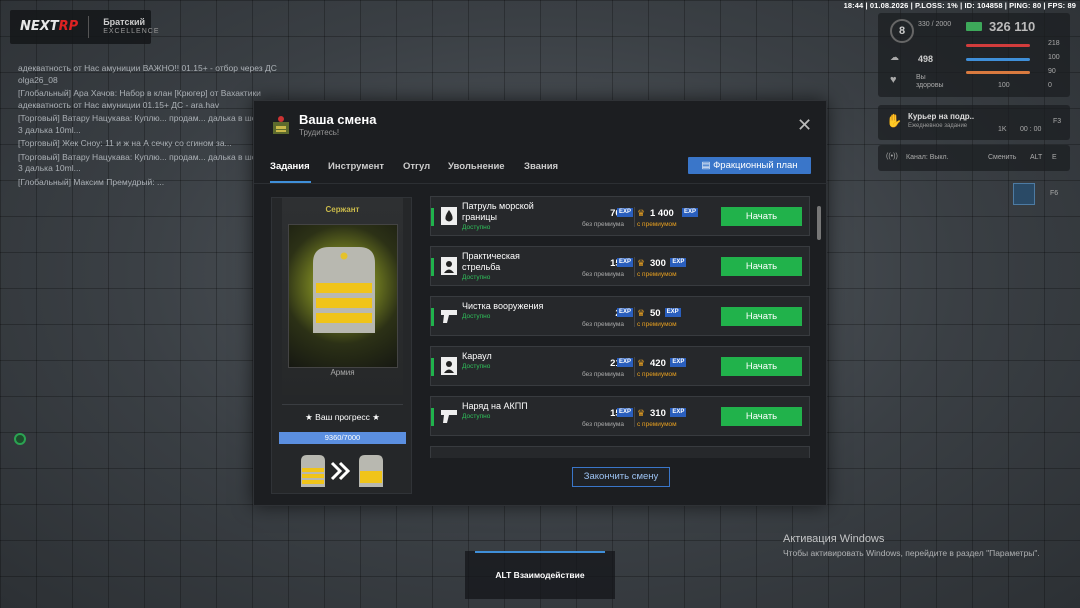 The width and height of the screenshot is (1080, 608). What do you see at coordinates (1012, 26) in the screenshot?
I see `money-value: 326 110` at bounding box center [1012, 26].